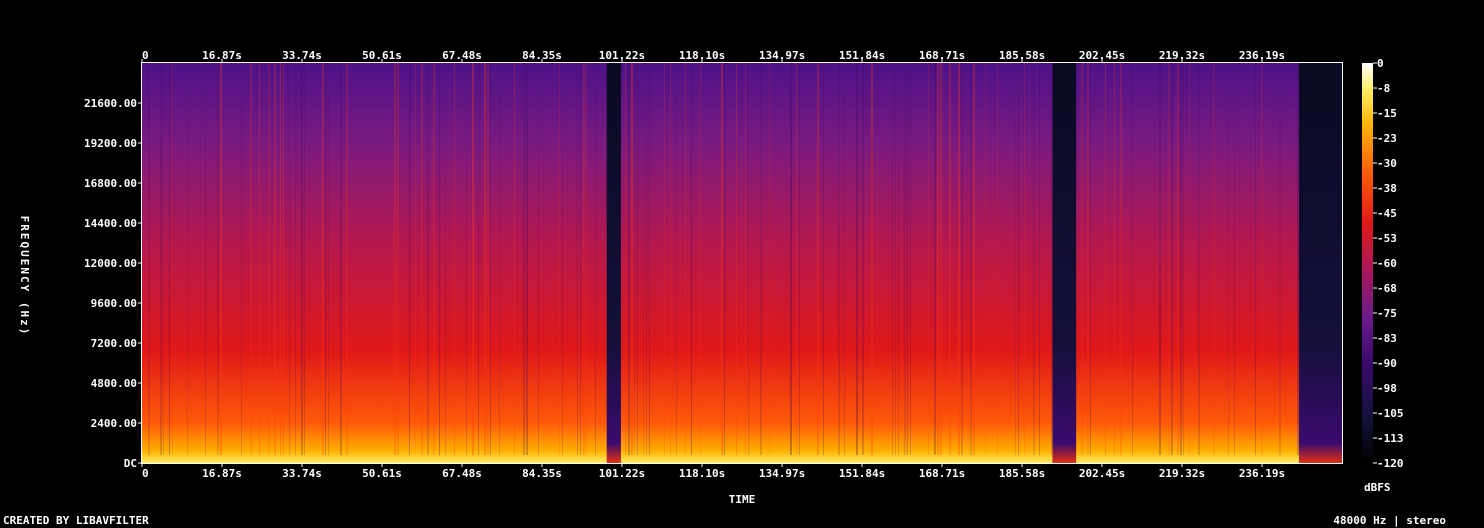 The height and width of the screenshot is (528, 1484). I want to click on x-tick-label-bottom: 236.19s, so click(1262, 473).